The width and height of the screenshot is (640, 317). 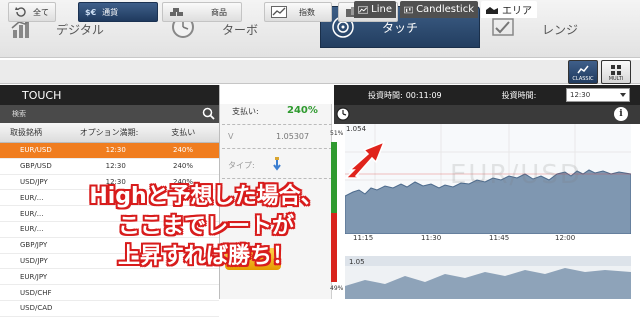 I want to click on currency-icon: $€, so click(x=91, y=12).